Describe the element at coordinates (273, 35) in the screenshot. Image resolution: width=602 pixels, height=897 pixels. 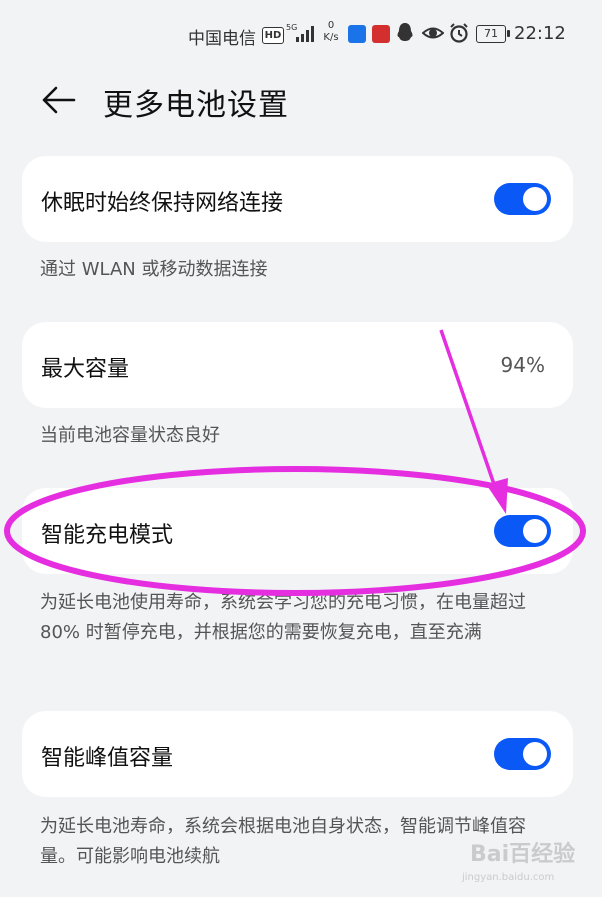
I see `hd-badge: HD` at that location.